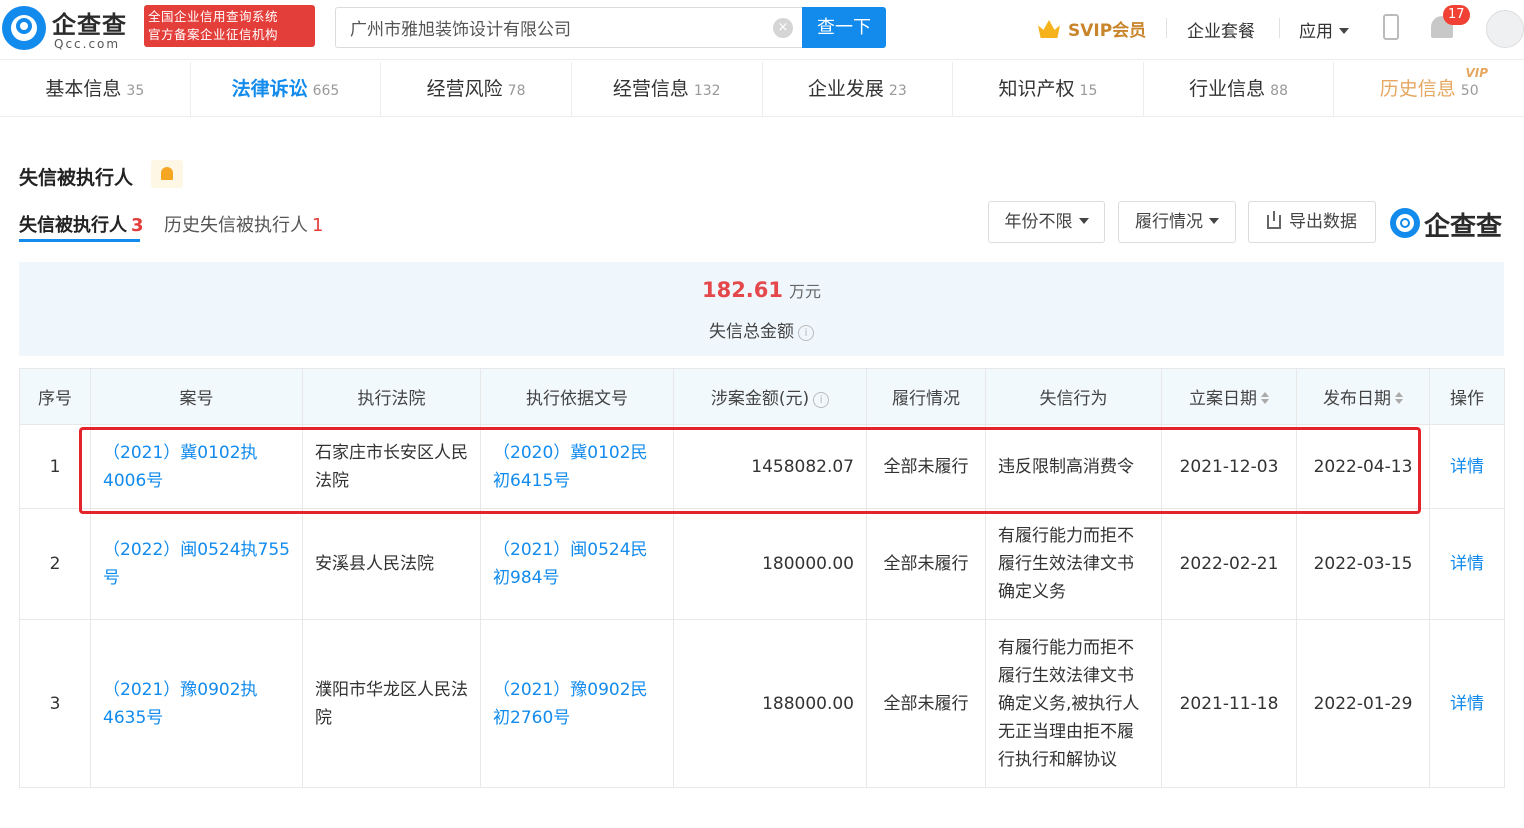  I want to click on section-title: 失信被执行人, so click(76, 178).